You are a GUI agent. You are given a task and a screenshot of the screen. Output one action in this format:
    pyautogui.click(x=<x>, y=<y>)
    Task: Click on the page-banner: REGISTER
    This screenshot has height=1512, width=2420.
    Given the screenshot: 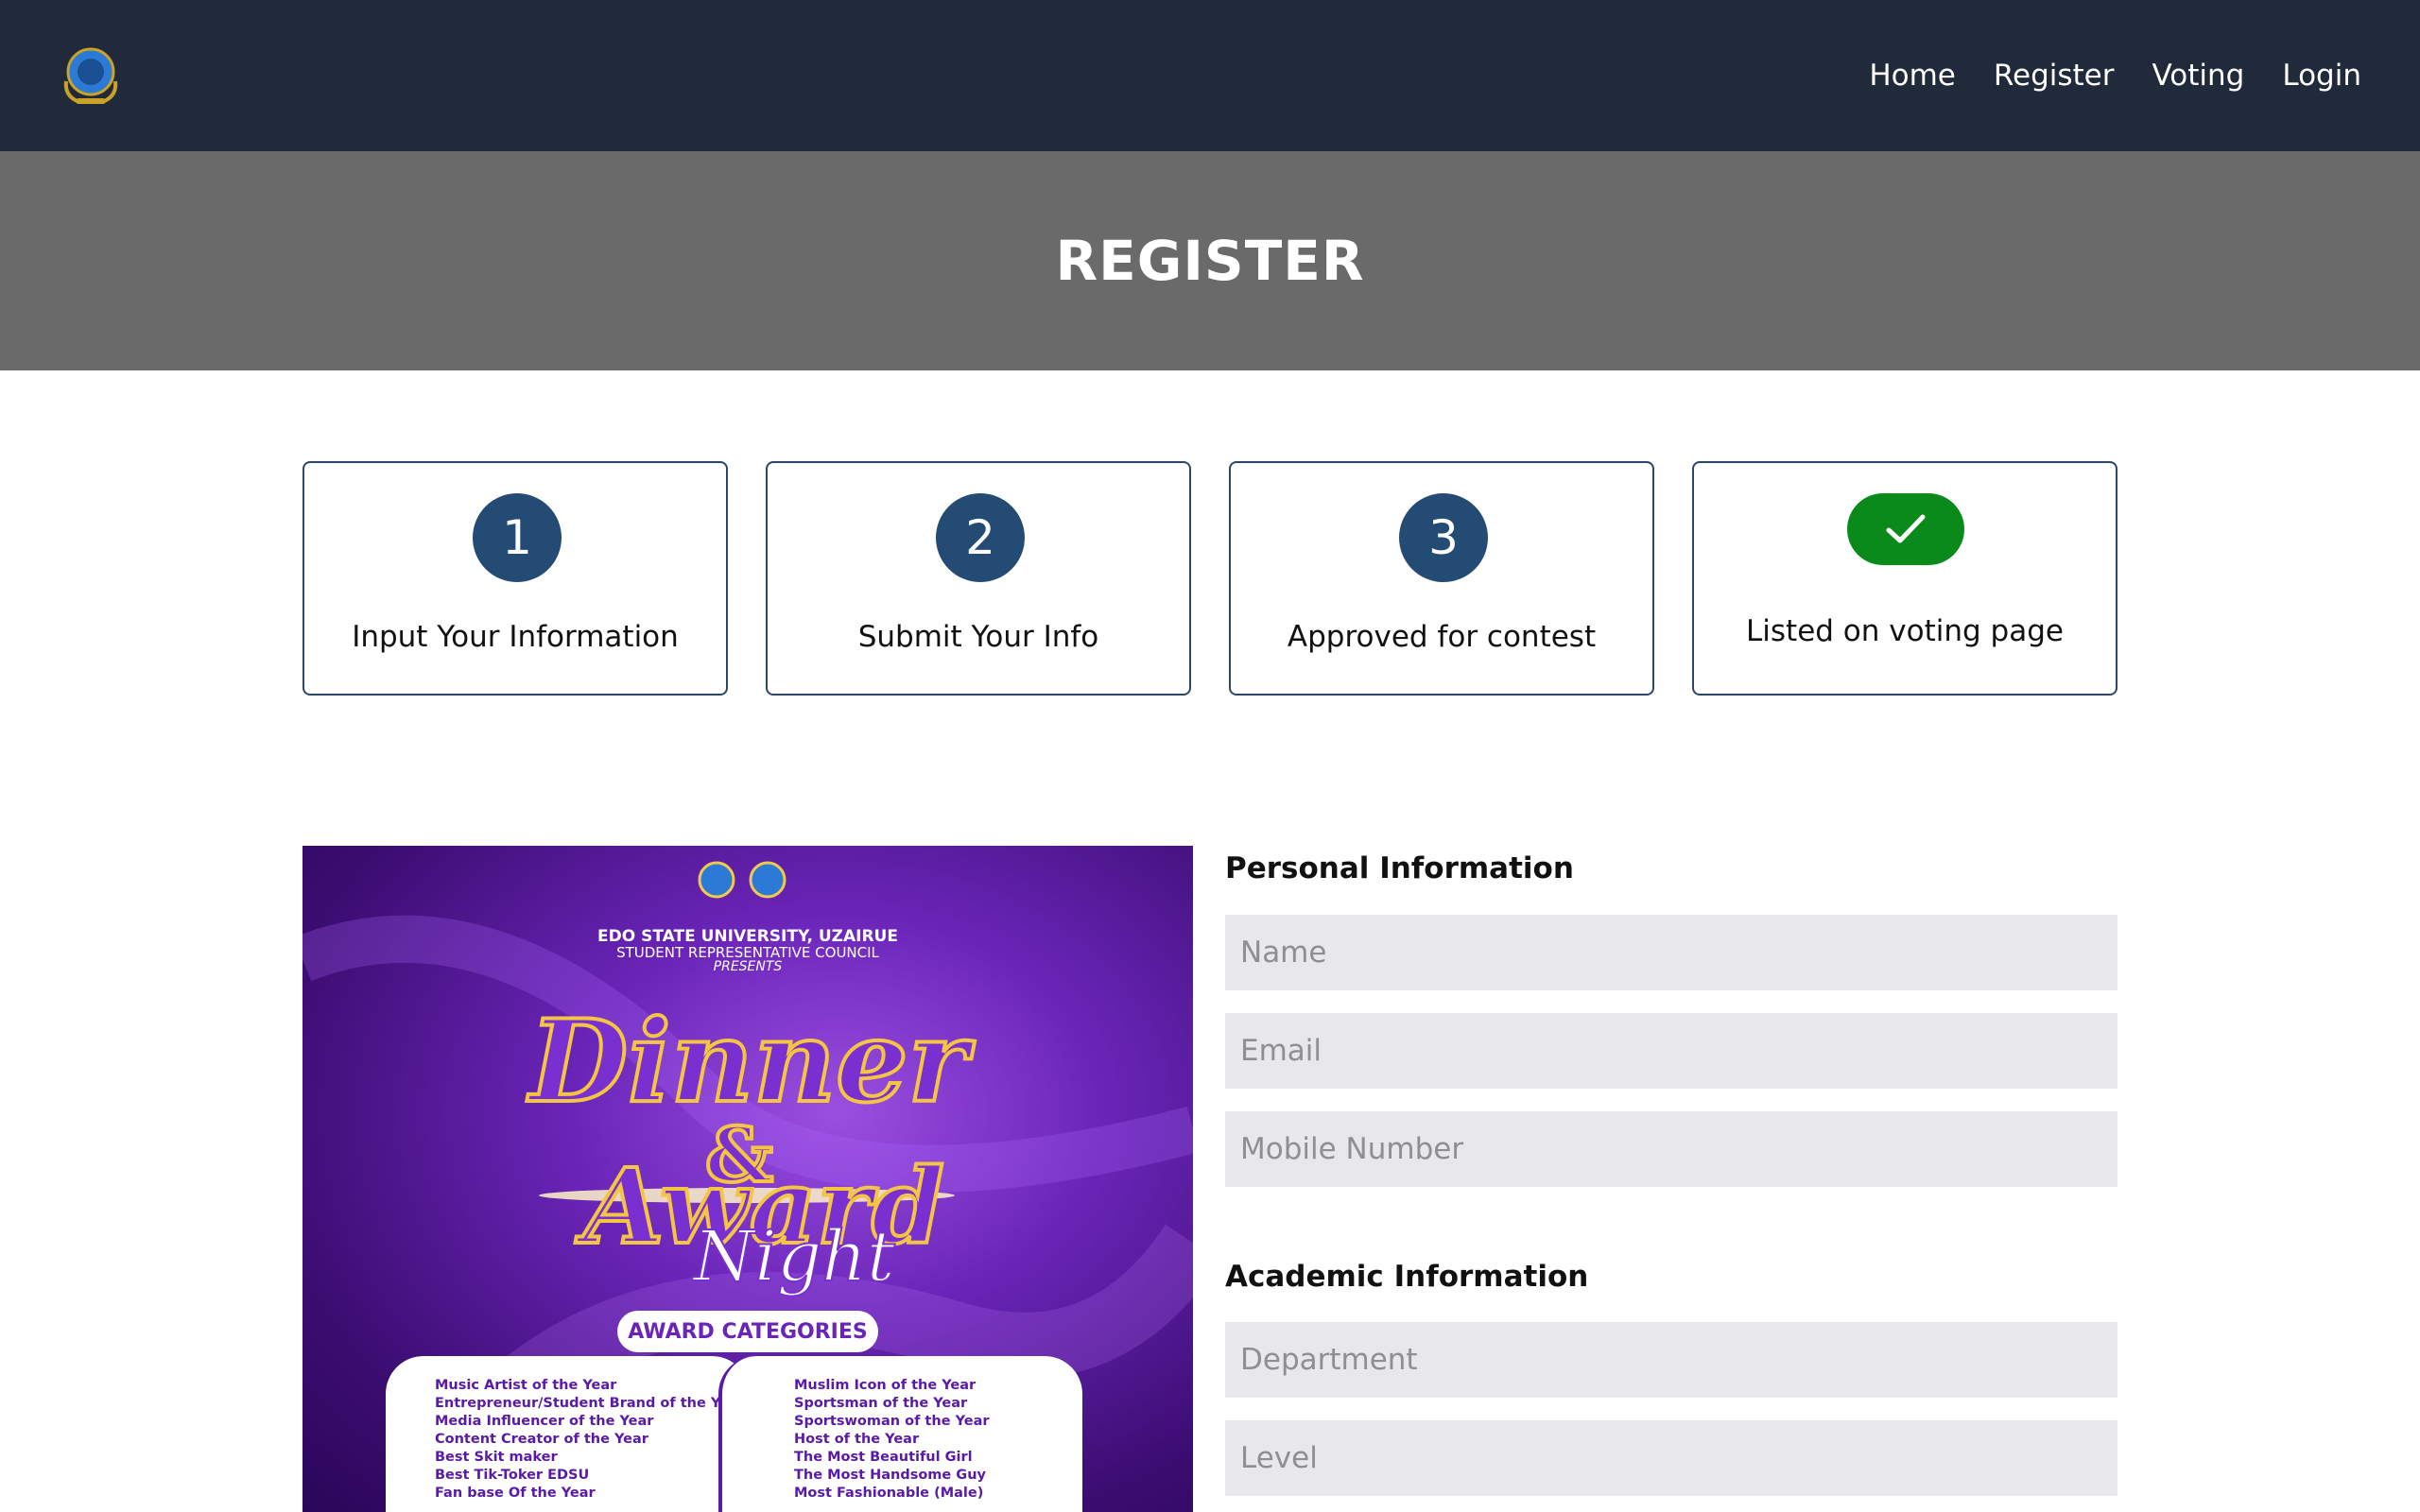 What is the action you would take?
    pyautogui.click(x=1210, y=260)
    